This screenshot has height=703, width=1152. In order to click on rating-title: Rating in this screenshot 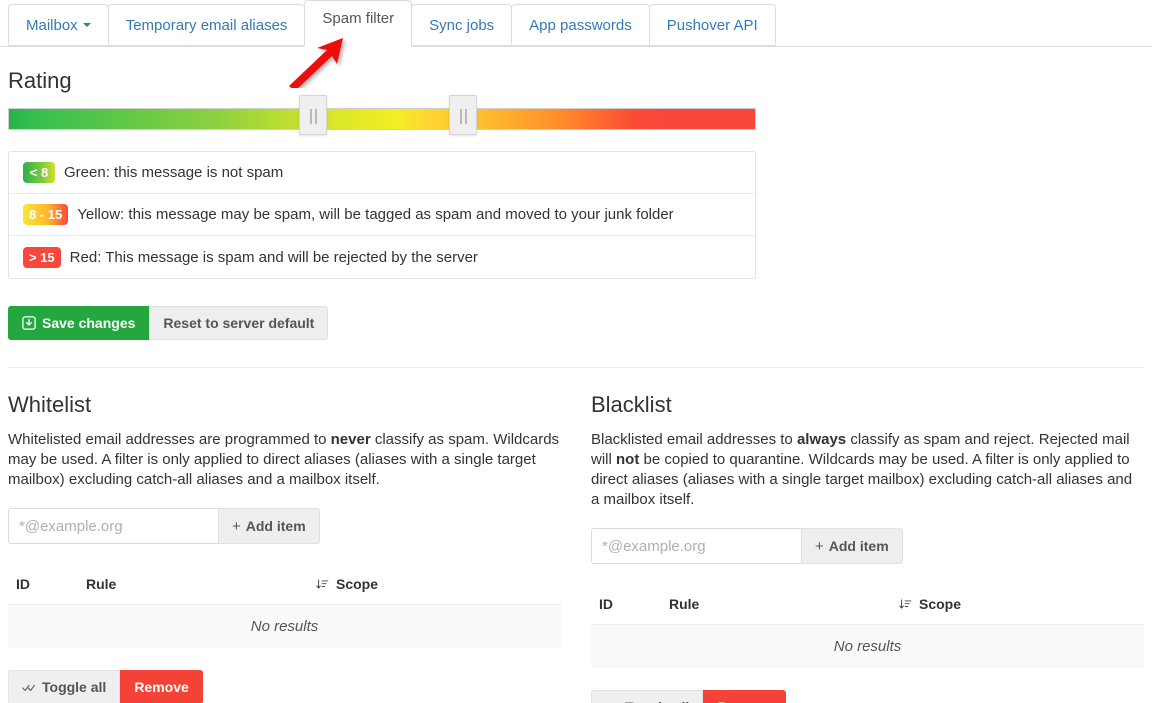, I will do `click(40, 80)`.